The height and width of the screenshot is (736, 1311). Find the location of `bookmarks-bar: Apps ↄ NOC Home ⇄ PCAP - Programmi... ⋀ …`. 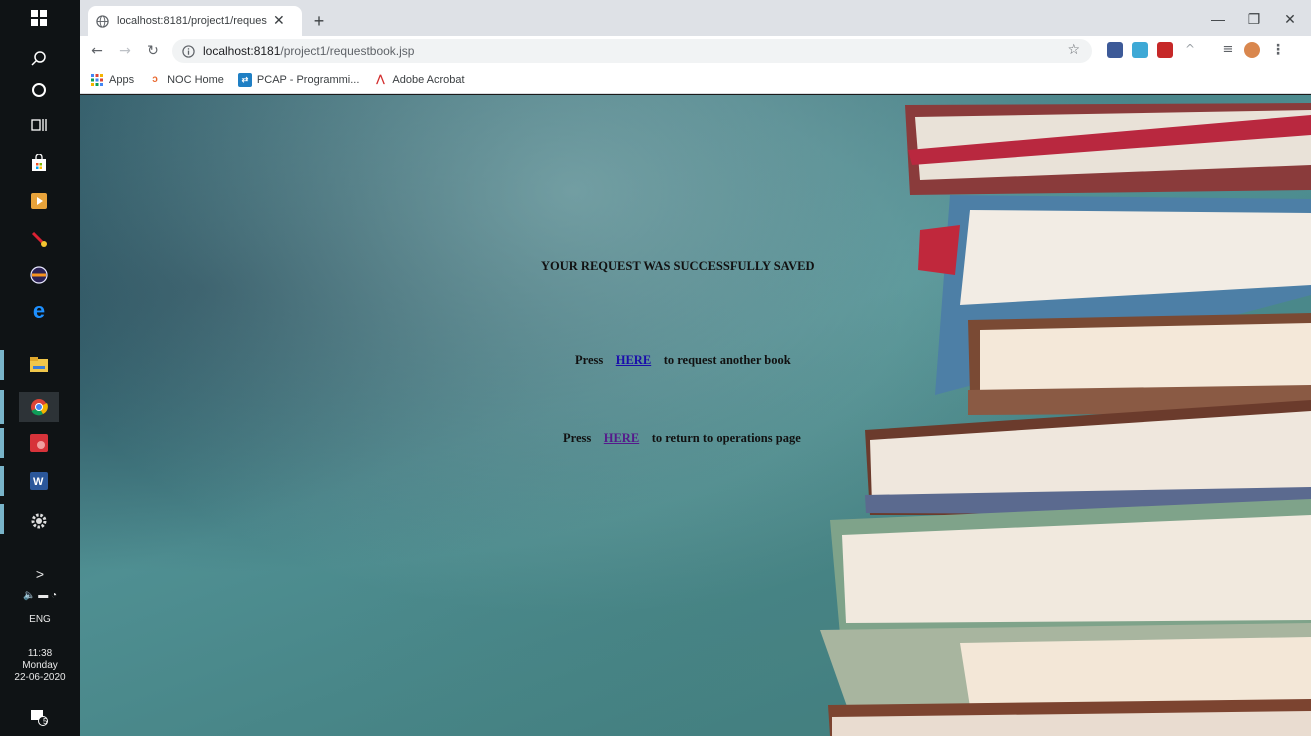

bookmarks-bar: Apps ↄ NOC Home ⇄ PCAP - Programmi... ⋀ … is located at coordinates (695, 80).